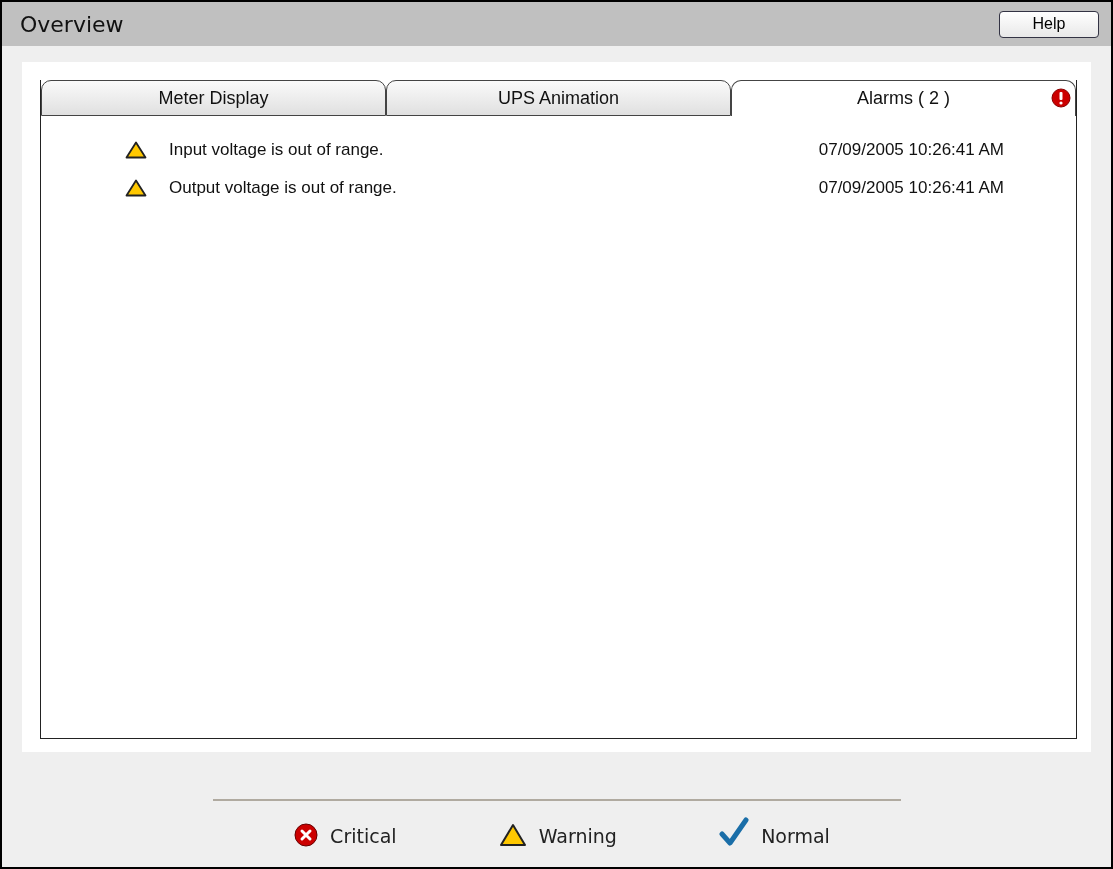 This screenshot has height=869, width=1113. I want to click on legend-label: Warning, so click(577, 836).